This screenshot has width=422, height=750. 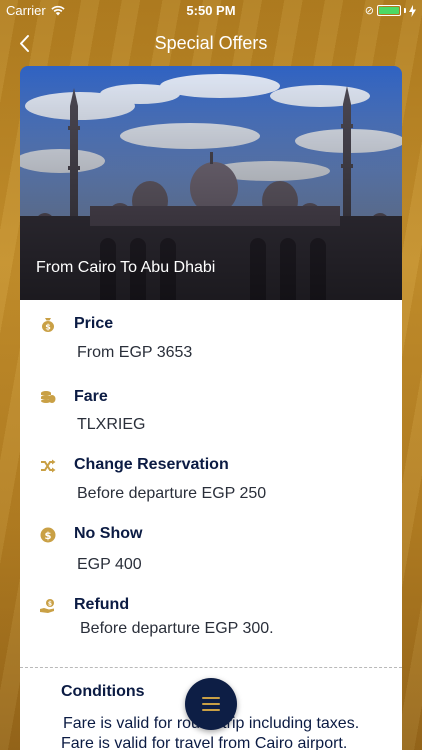 I want to click on offer-route-title: From Cairo To Abu Dhabi, so click(x=126, y=267).